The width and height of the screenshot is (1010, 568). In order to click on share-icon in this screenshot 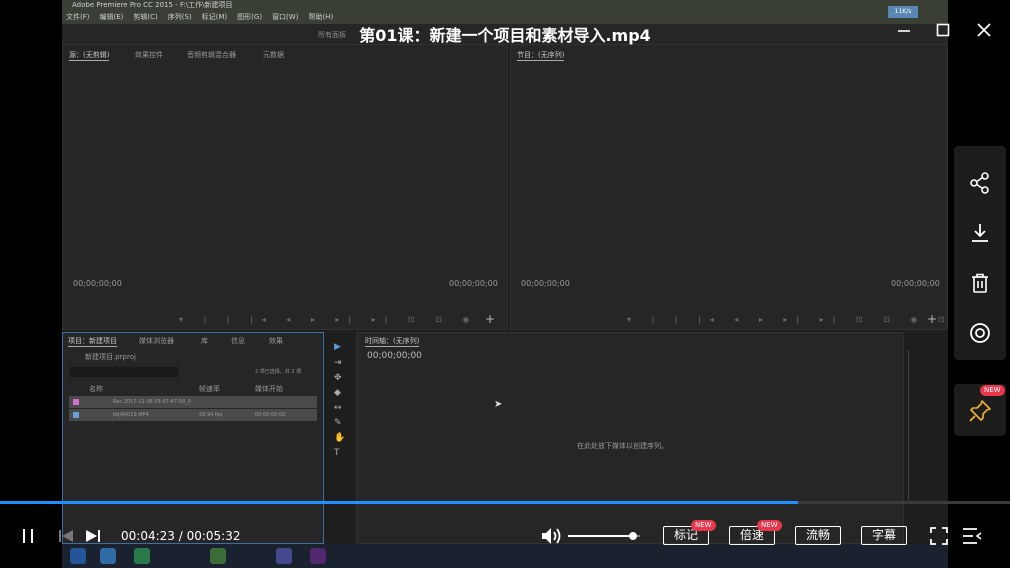, I will do `click(979, 183)`.